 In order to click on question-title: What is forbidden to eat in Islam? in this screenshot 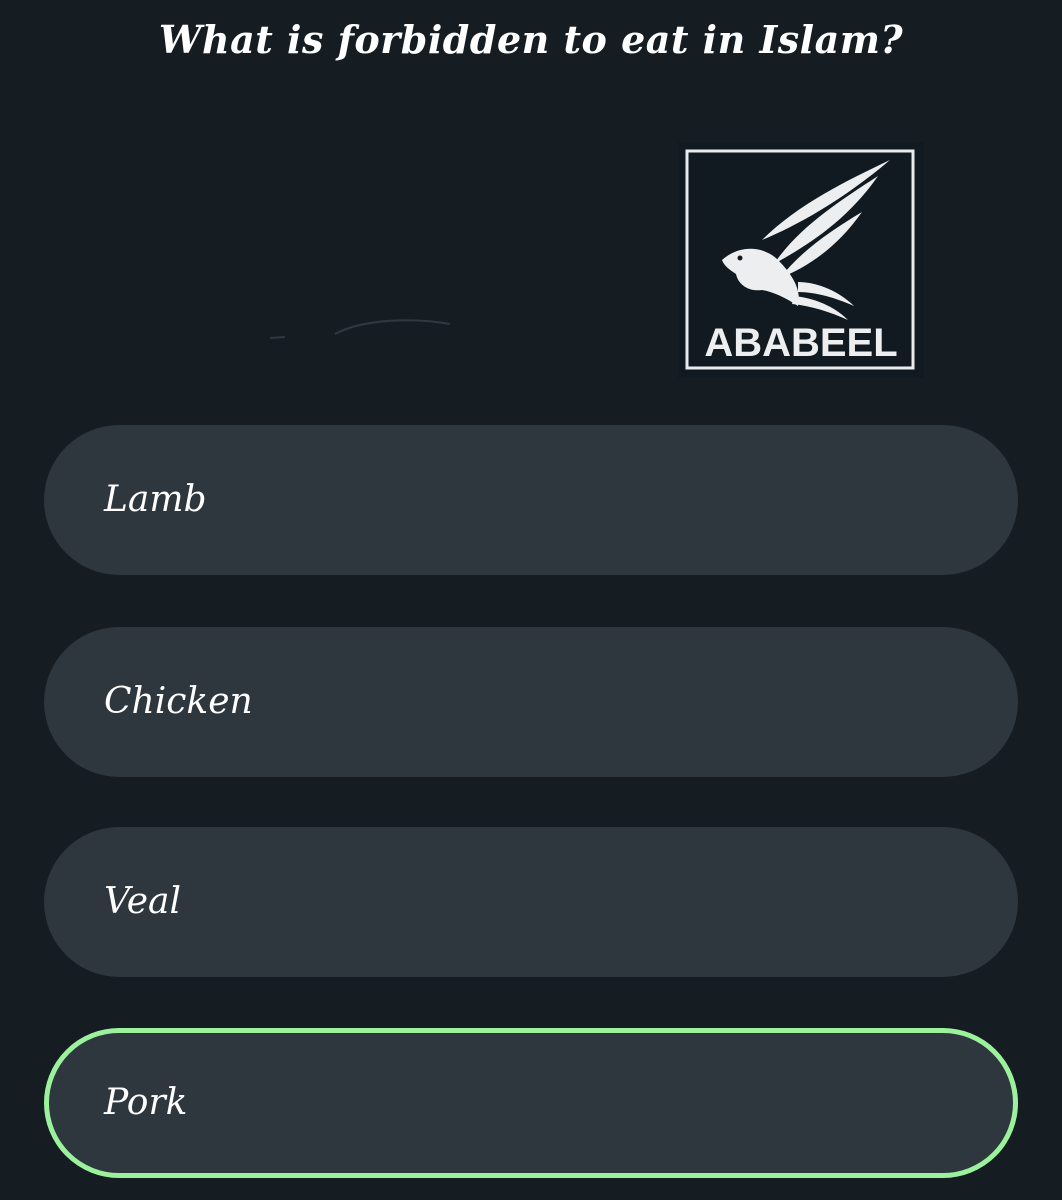, I will do `click(531, 39)`.